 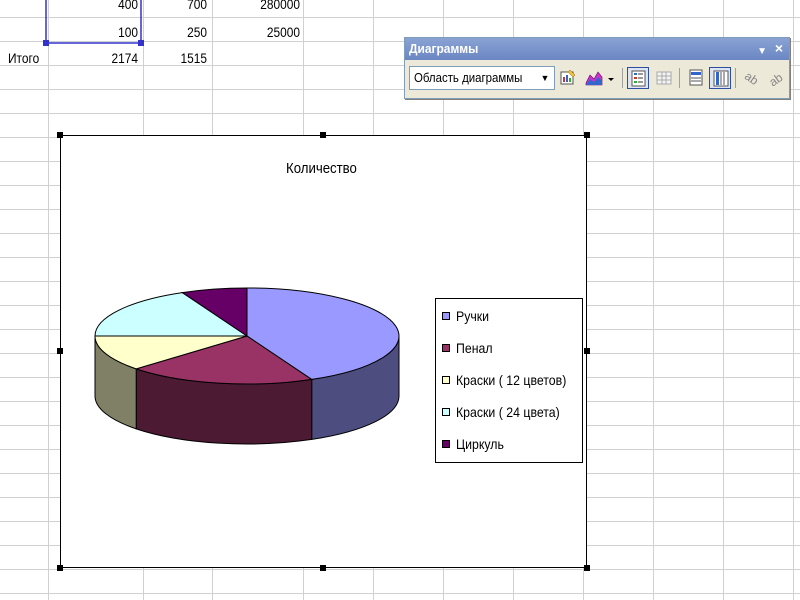 What do you see at coordinates (60, 135) in the screenshot?
I see `resize-handle-top-left` at bounding box center [60, 135].